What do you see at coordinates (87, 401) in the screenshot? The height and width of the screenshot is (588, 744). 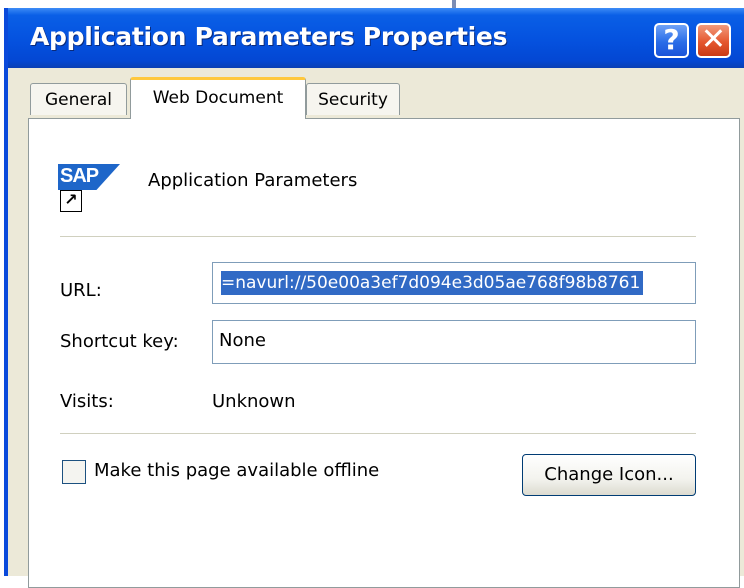 I see `visits-label: Visits:` at bounding box center [87, 401].